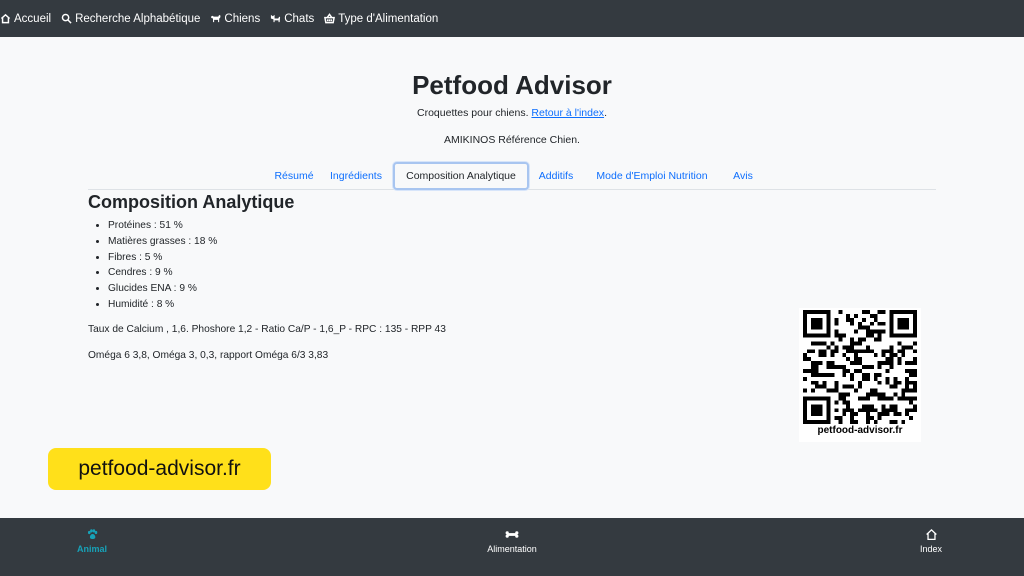  I want to click on search-icon, so click(66, 18).